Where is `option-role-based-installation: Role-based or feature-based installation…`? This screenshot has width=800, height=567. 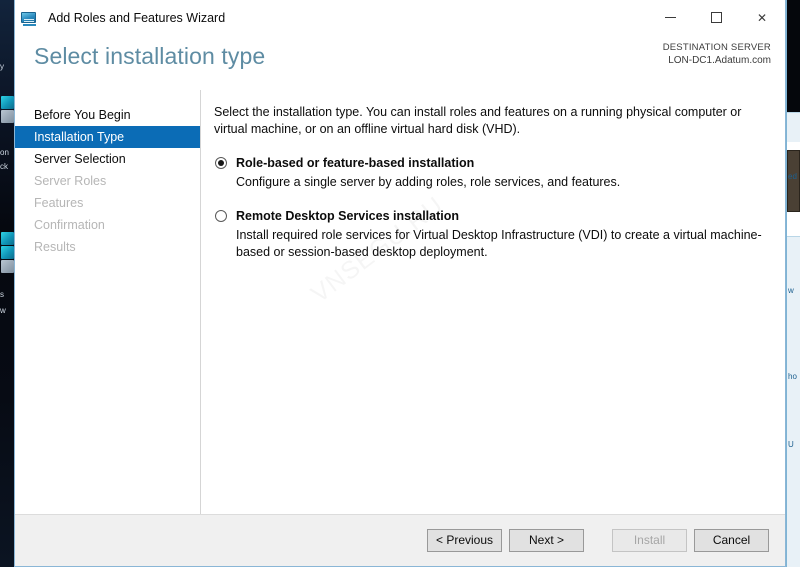
option-role-based-installation: Role-based or feature-based installation… is located at coordinates (491, 173).